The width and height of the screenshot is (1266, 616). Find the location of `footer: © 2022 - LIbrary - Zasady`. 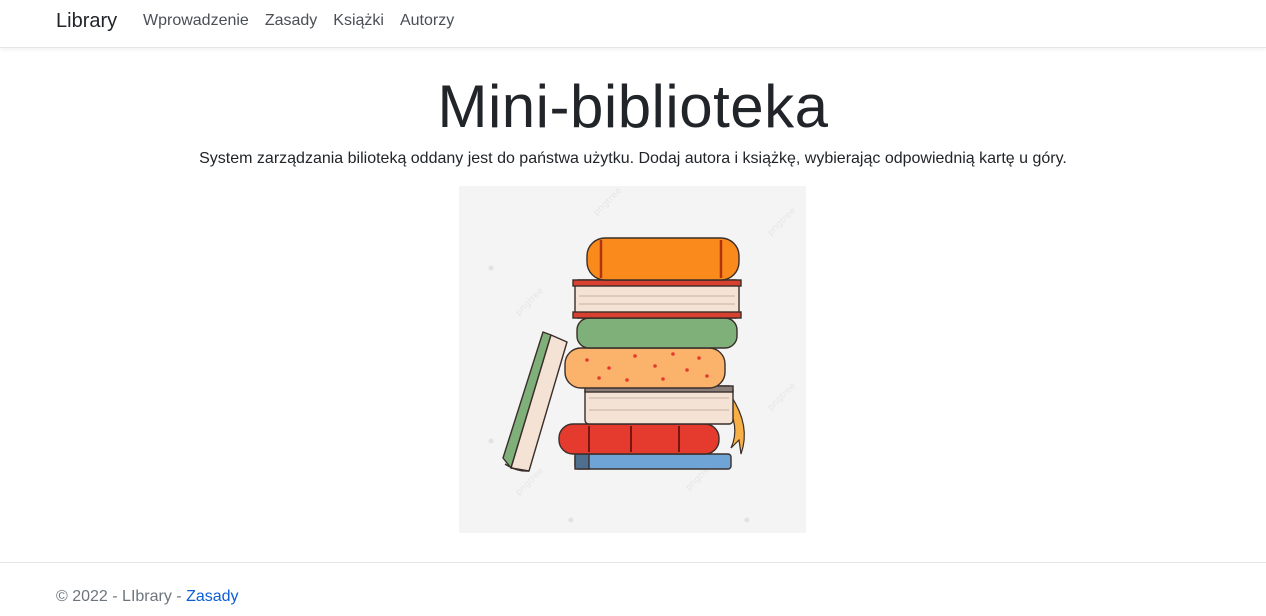

footer: © 2022 - LIbrary - Zasady is located at coordinates (633, 589).